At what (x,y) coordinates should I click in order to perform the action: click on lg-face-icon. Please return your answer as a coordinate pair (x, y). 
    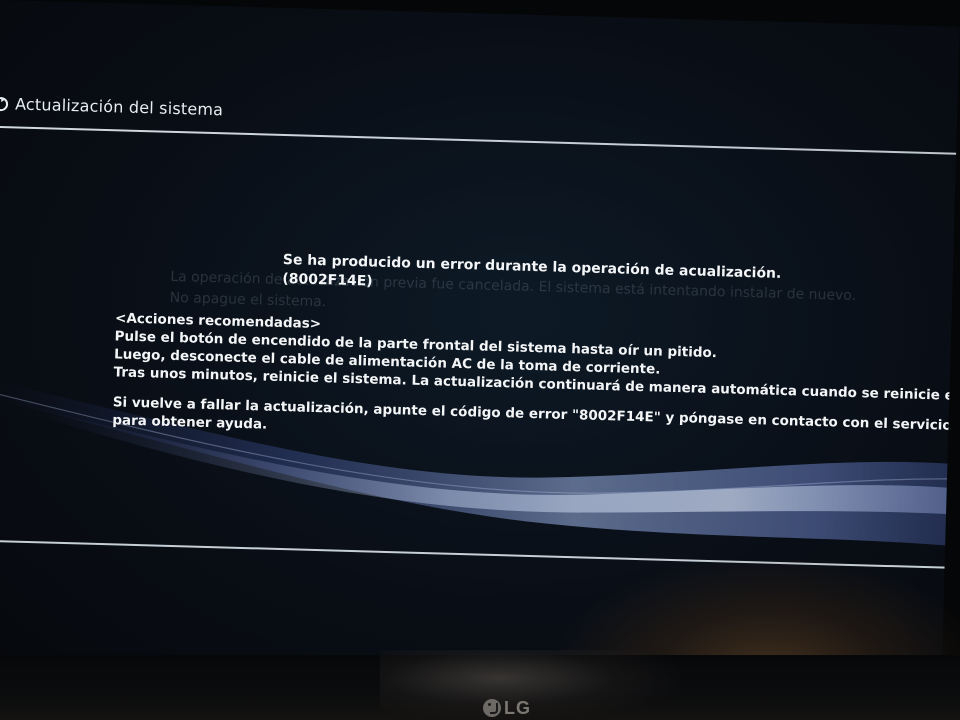
    Looking at the image, I should click on (492, 708).